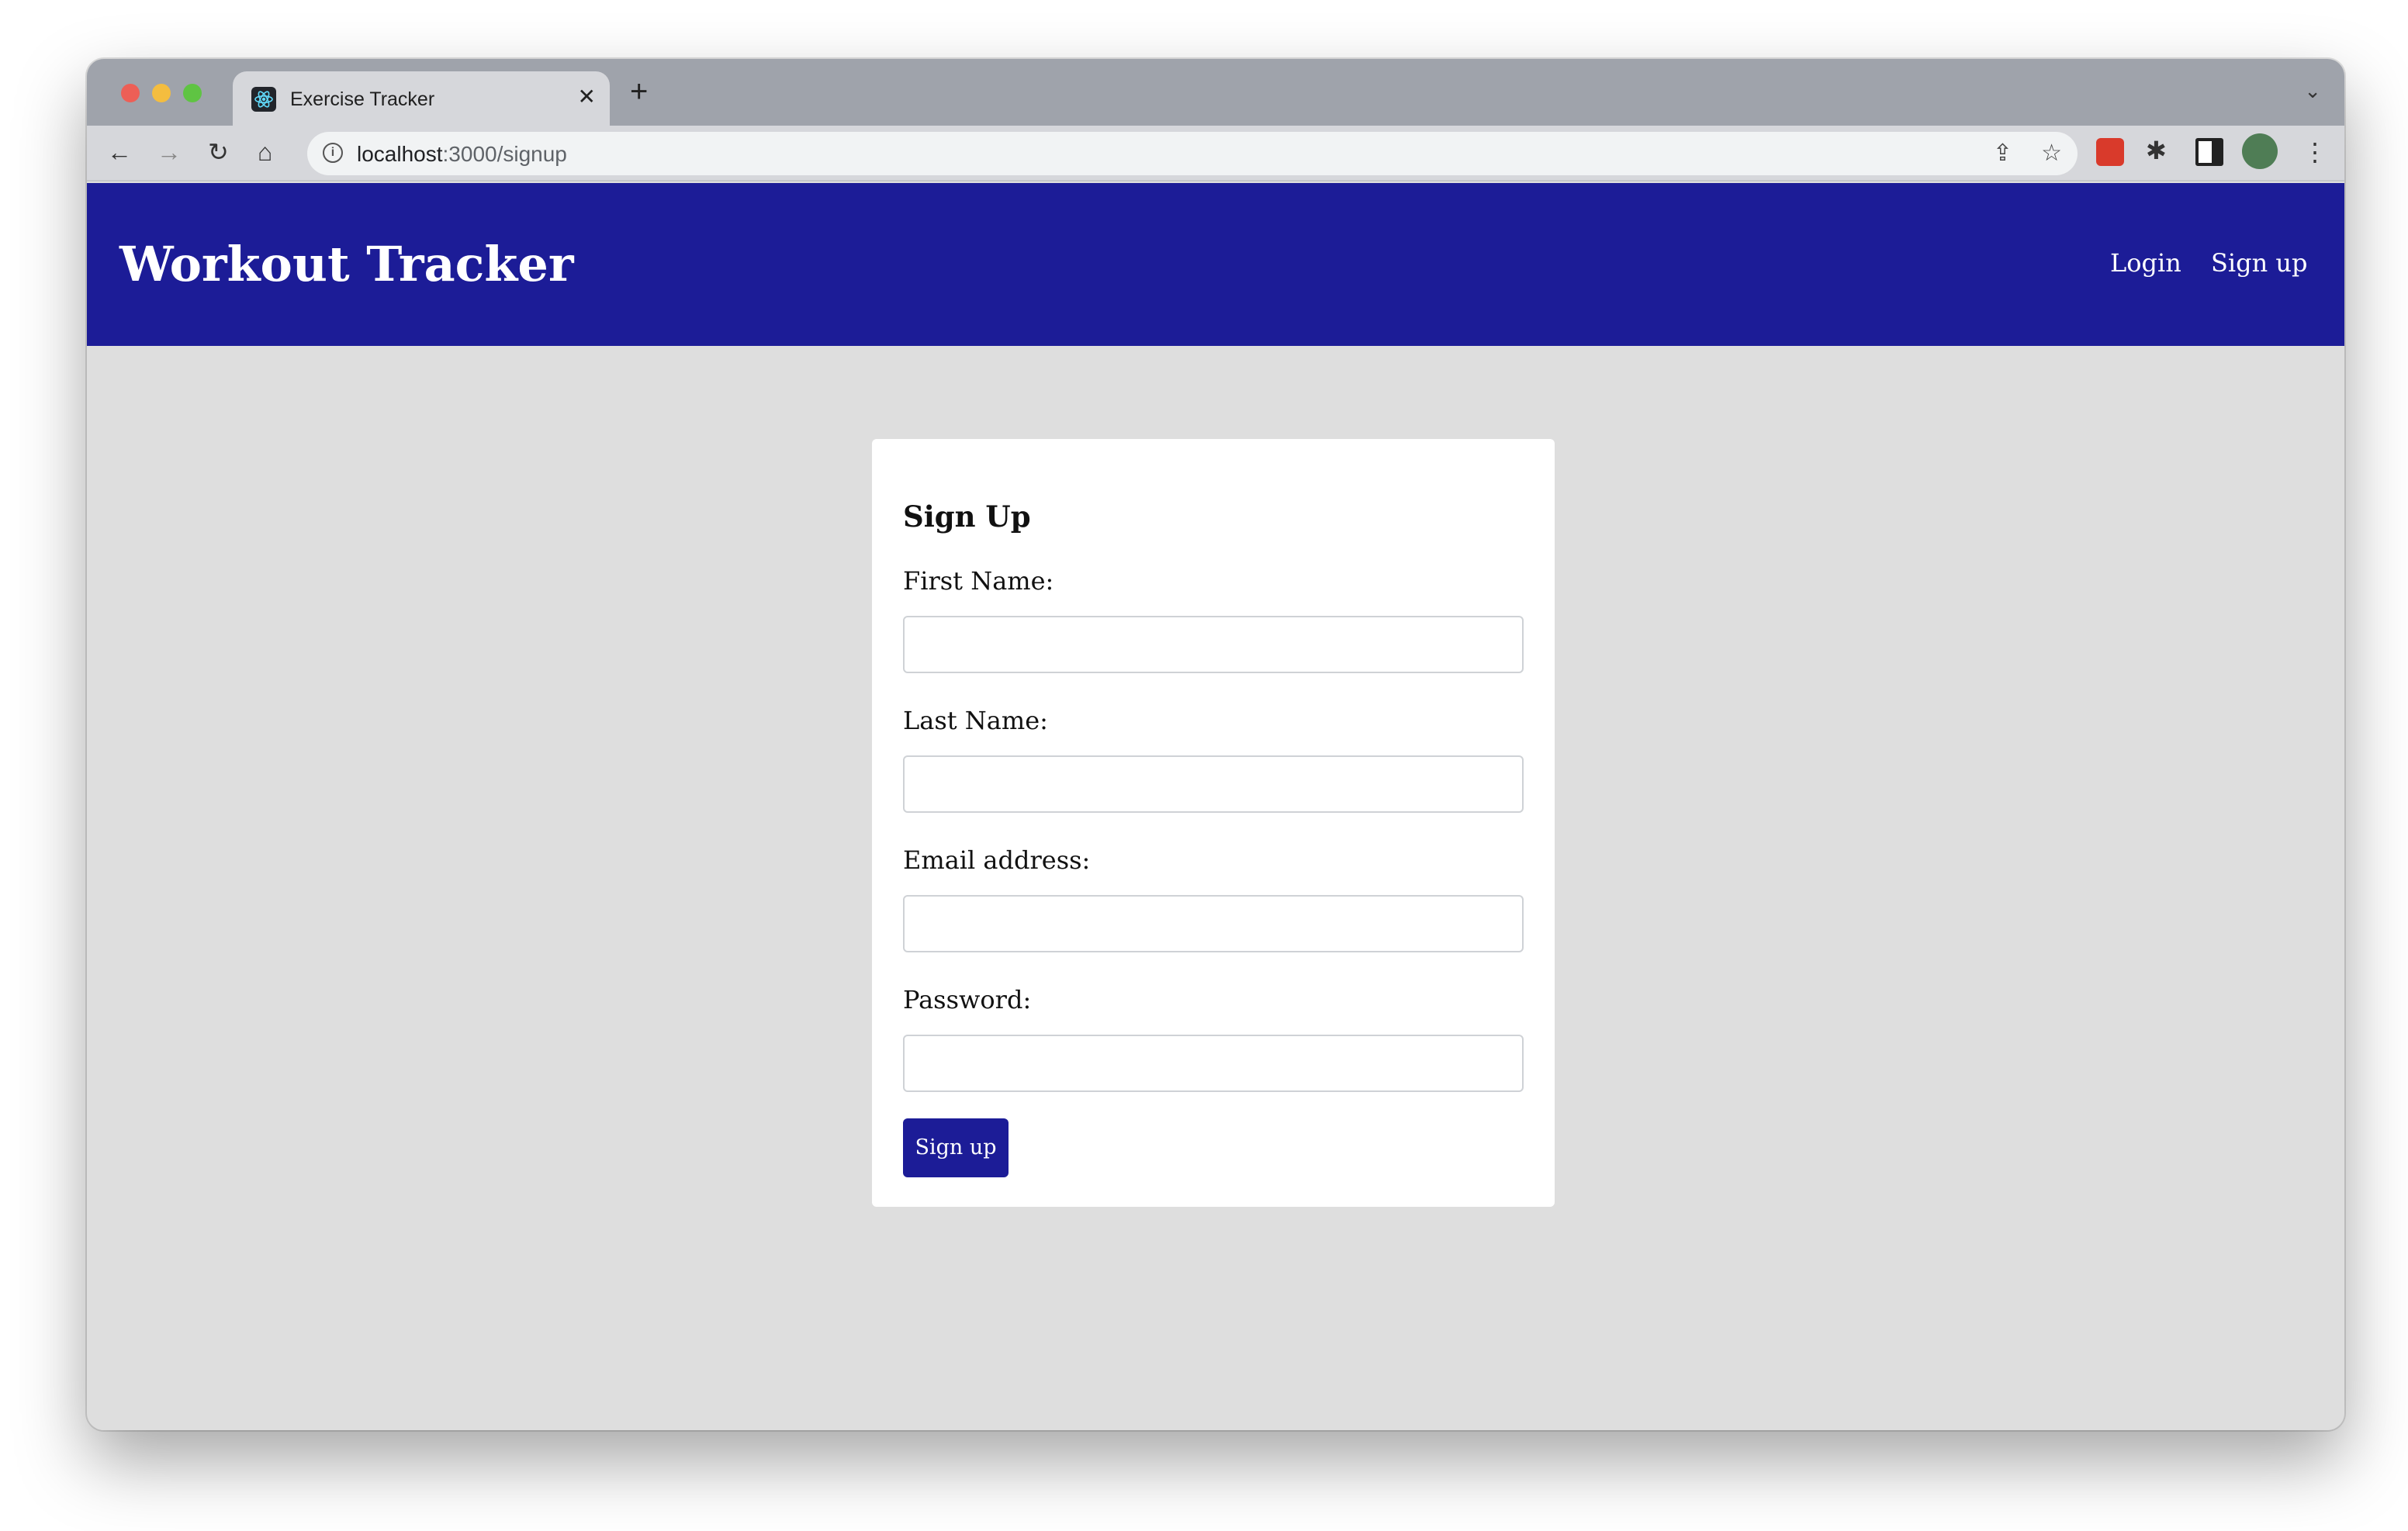  What do you see at coordinates (362, 99) in the screenshot?
I see `tab-title: Exercise Tracker` at bounding box center [362, 99].